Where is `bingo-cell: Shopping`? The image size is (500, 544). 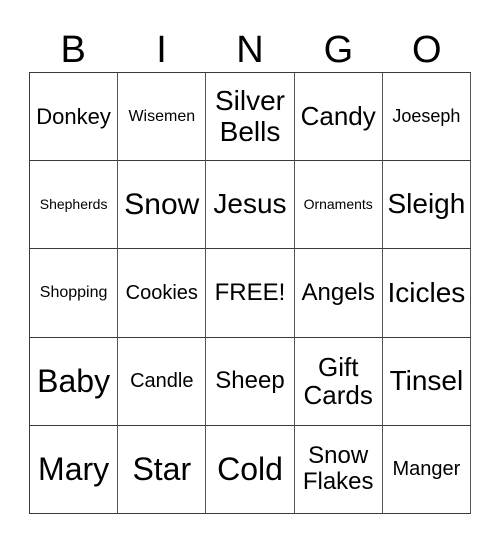
bingo-cell: Shopping is located at coordinates (74, 293).